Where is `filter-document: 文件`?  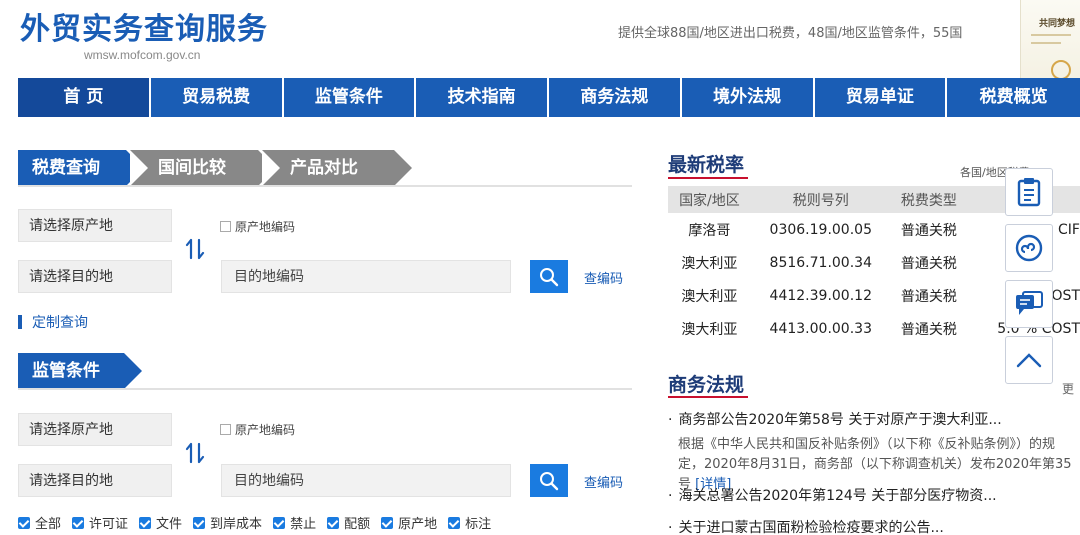
filter-document: 文件 is located at coordinates (160, 522).